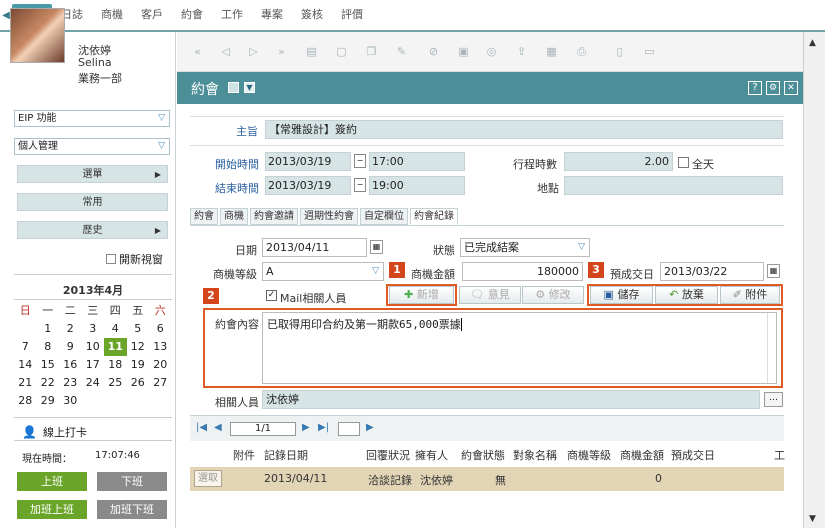 The image size is (825, 528). What do you see at coordinates (152, 15) in the screenshot?
I see `tab-customer: 客戶` at bounding box center [152, 15].